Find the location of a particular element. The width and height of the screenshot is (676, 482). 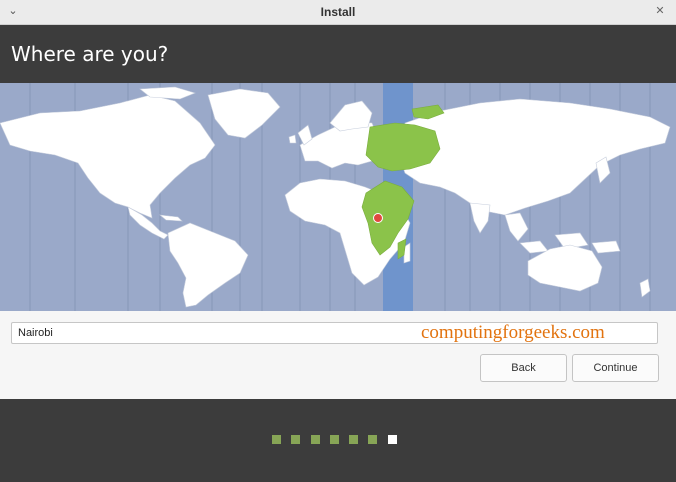

window-titlebar: ⌄ Install ✕ is located at coordinates (338, 12).